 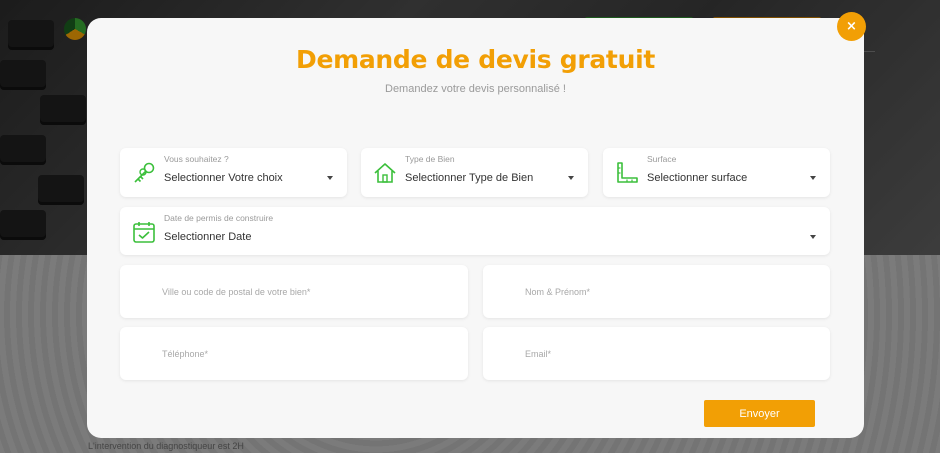 What do you see at coordinates (208, 237) in the screenshot?
I see `permit-date-select-value: Selectionner Date` at bounding box center [208, 237].